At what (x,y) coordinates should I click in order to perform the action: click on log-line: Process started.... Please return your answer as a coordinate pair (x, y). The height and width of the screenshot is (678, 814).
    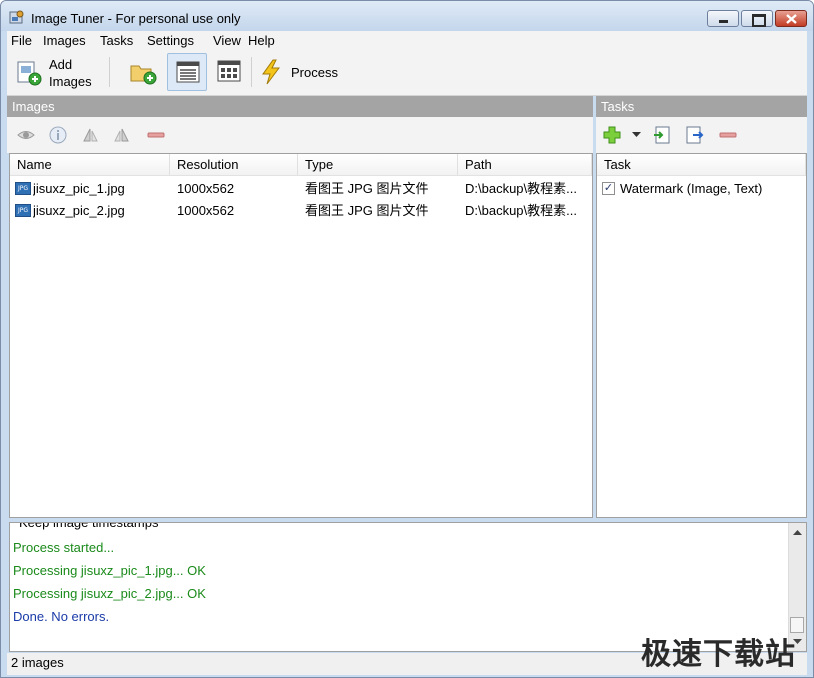
    Looking at the image, I should click on (64, 547).